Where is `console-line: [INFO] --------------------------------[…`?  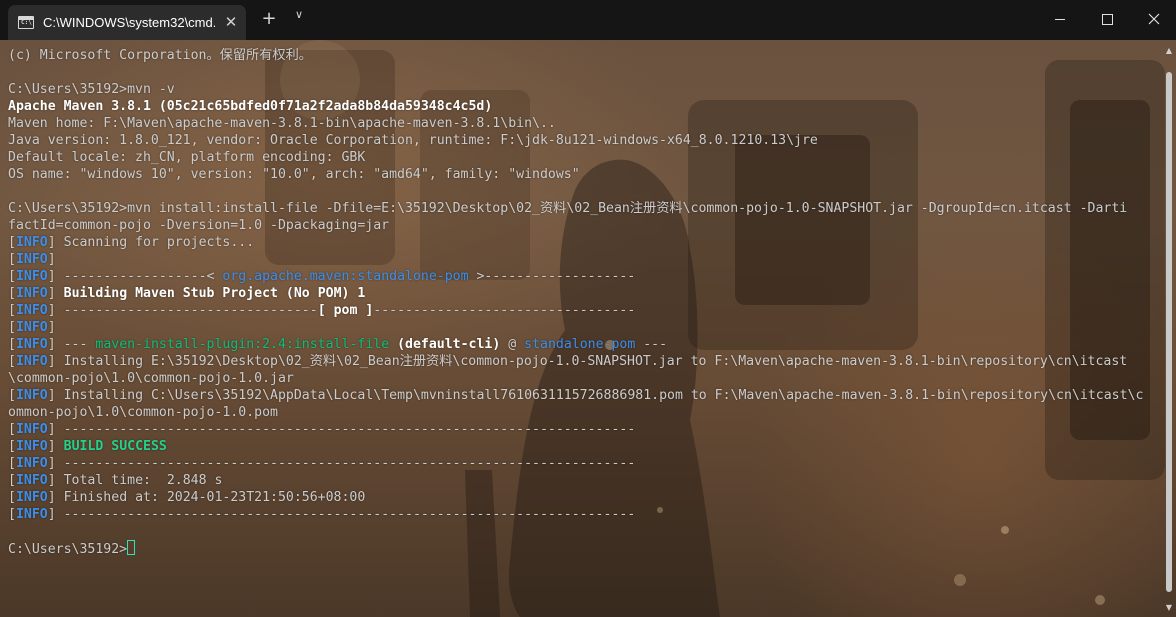 console-line: [INFO] --------------------------------[… is located at coordinates (322, 310).